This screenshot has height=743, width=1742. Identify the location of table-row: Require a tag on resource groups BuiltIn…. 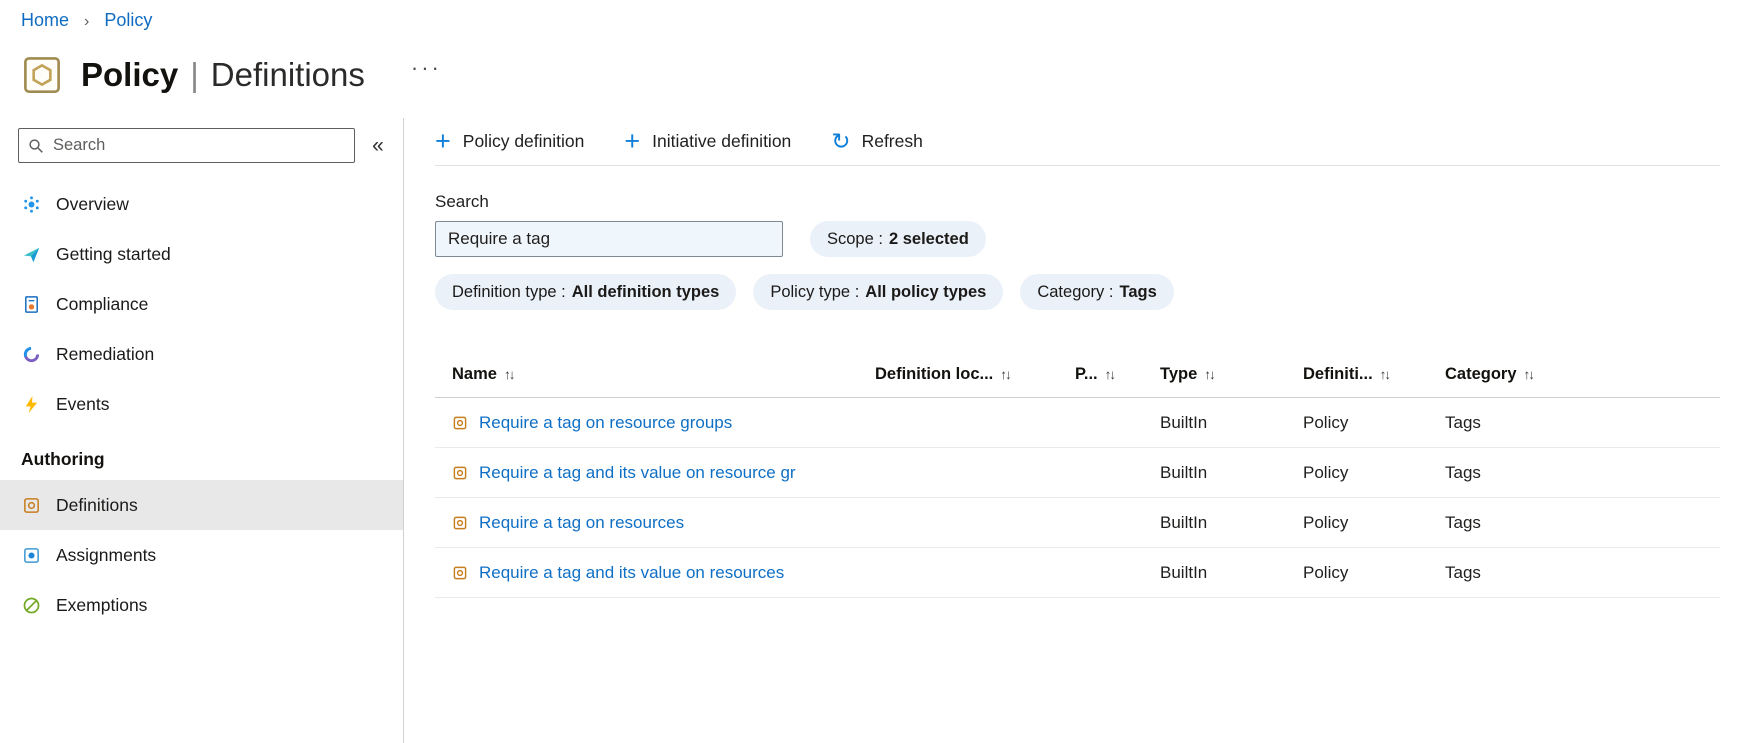
(1077, 423).